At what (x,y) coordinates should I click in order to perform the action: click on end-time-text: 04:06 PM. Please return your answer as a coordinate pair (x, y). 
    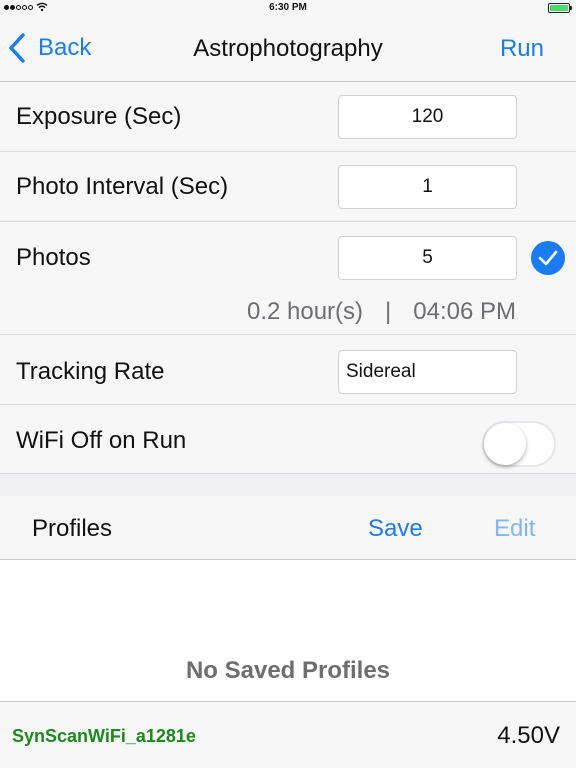
    Looking at the image, I should click on (464, 311).